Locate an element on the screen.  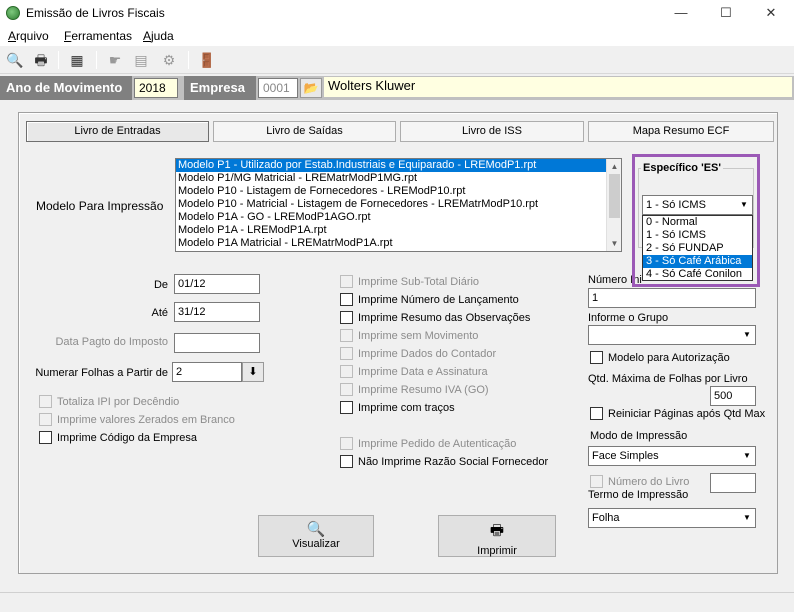
chk-valores-zerados: Imprime valores Zerados em Branco is located at coordinates (137, 419).